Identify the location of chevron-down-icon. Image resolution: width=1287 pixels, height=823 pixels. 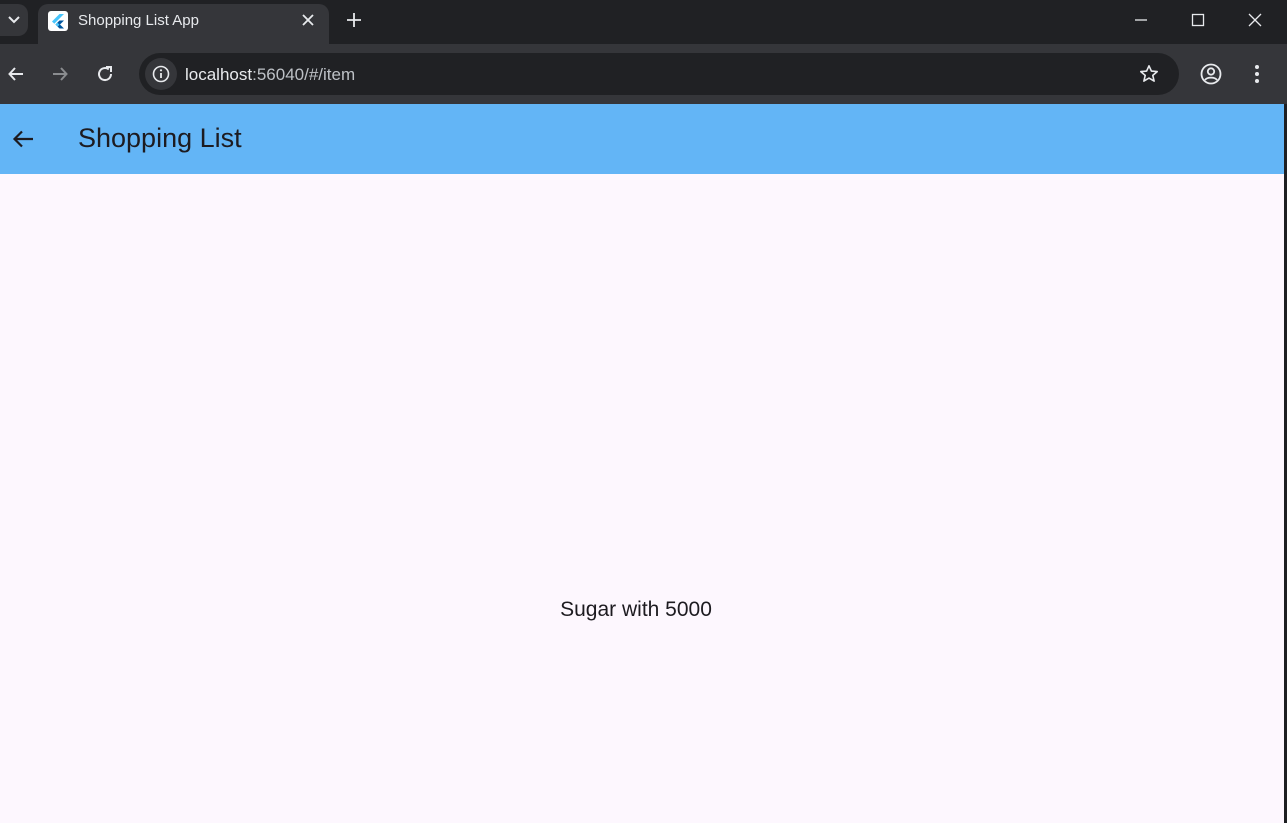
(14, 20).